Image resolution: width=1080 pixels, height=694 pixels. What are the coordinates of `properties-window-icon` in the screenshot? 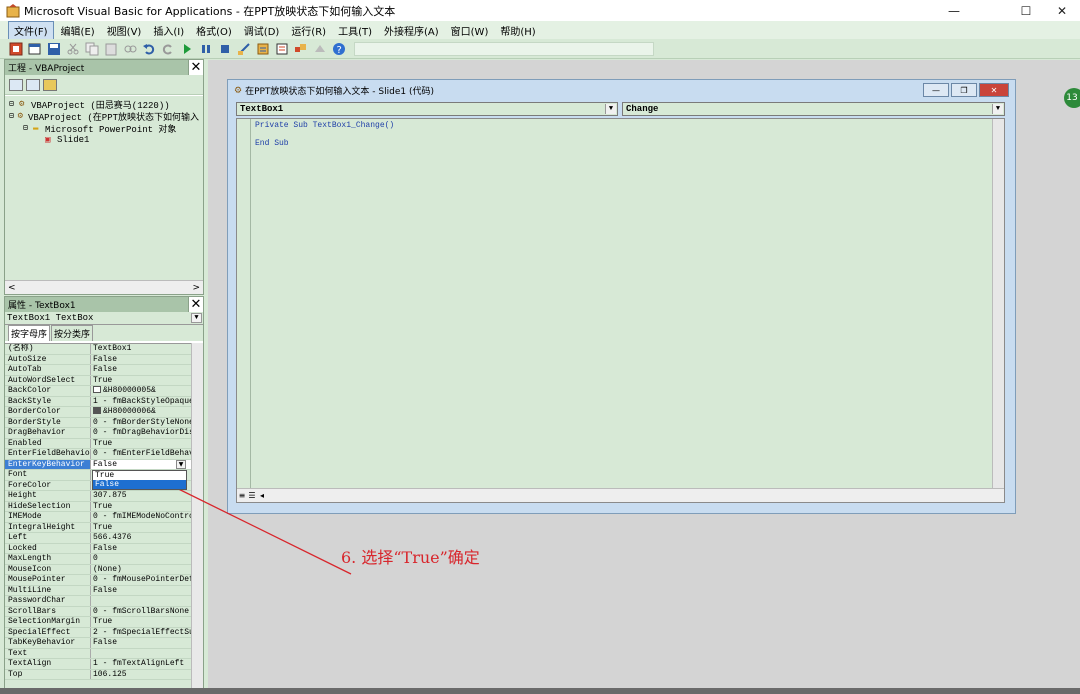 It's located at (281, 48).